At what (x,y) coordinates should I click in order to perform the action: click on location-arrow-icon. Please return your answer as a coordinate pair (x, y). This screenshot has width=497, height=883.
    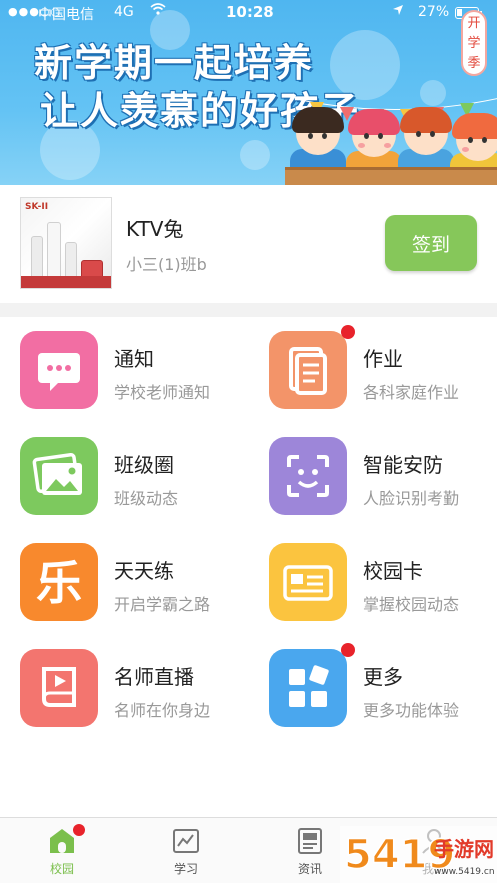
    Looking at the image, I should click on (398, 11).